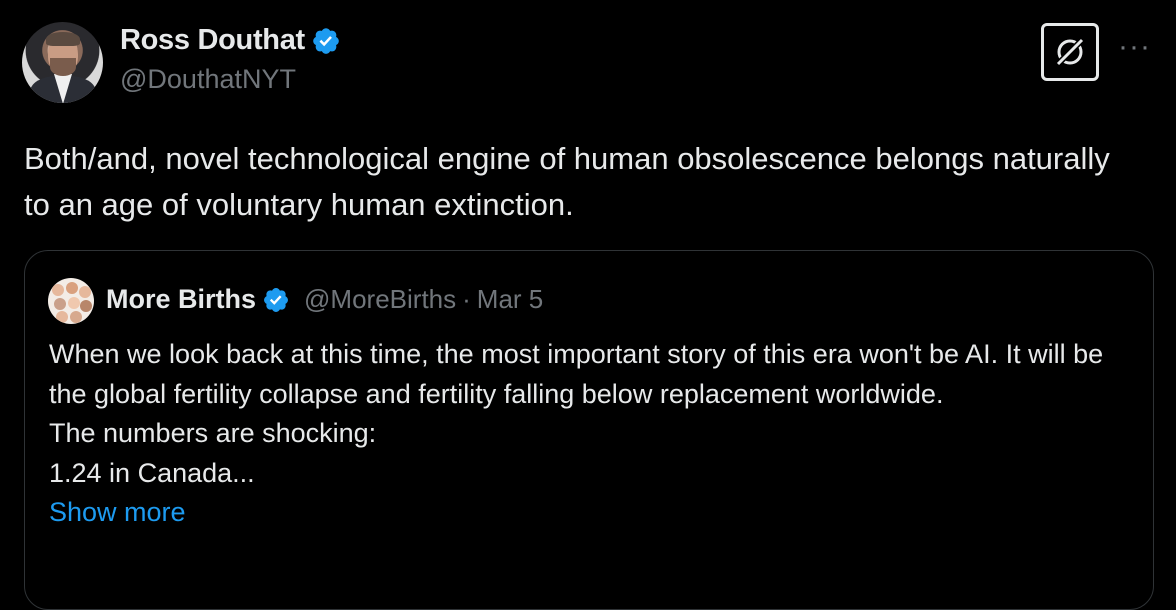  I want to click on author-display-name: Ross Douthat, so click(212, 40).